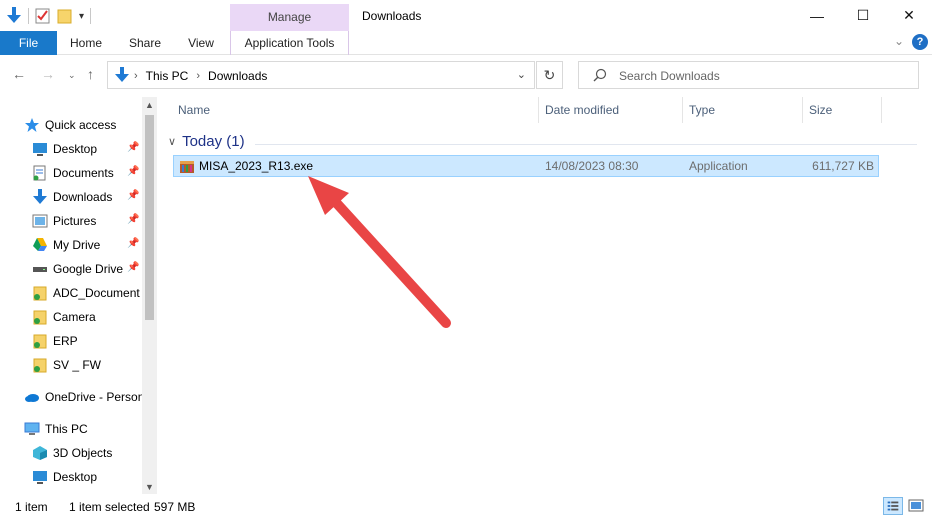 This screenshot has width=932, height=519. I want to click on sidebar-item-label: Downloads, so click(83, 197).